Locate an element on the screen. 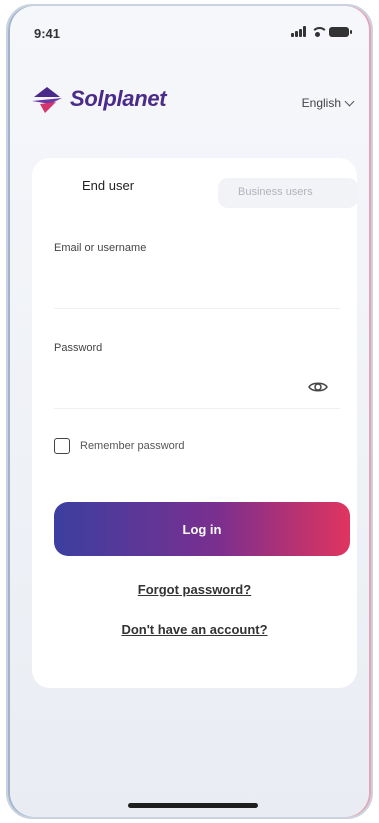 The width and height of the screenshot is (379, 823). tab-end-user: End user is located at coordinates (117, 189).